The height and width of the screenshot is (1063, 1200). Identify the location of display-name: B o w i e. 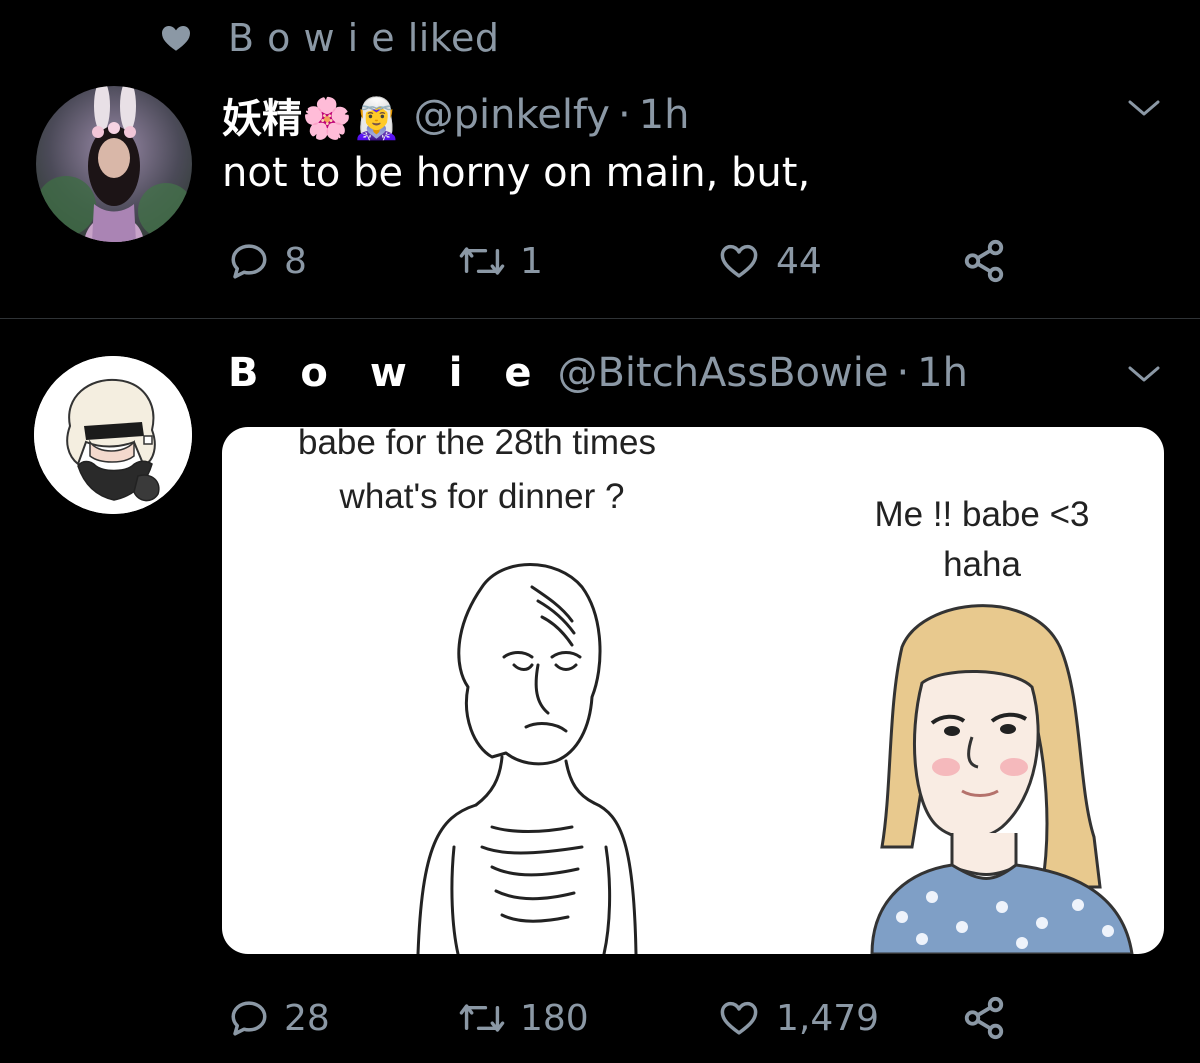
(386, 373).